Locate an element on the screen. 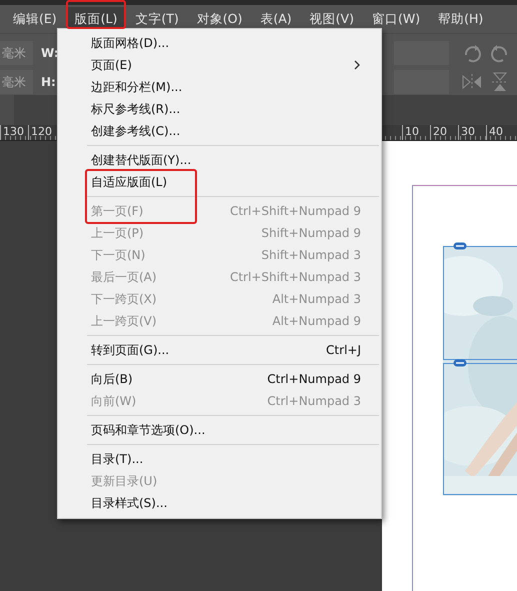 The height and width of the screenshot is (591, 517). menu-item: 向后(B) Ctrl+Numpad 9 is located at coordinates (219, 379).